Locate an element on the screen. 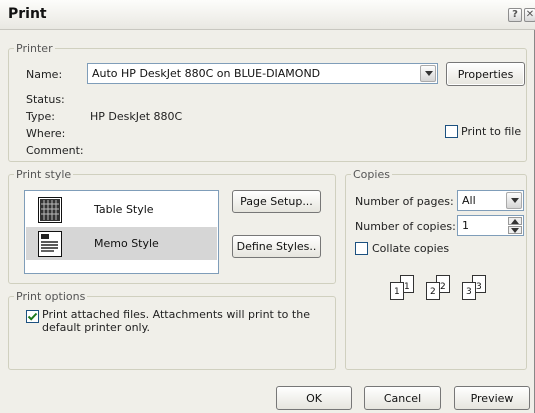 The image size is (535, 413). close-icon: ✕ is located at coordinates (529, 15).